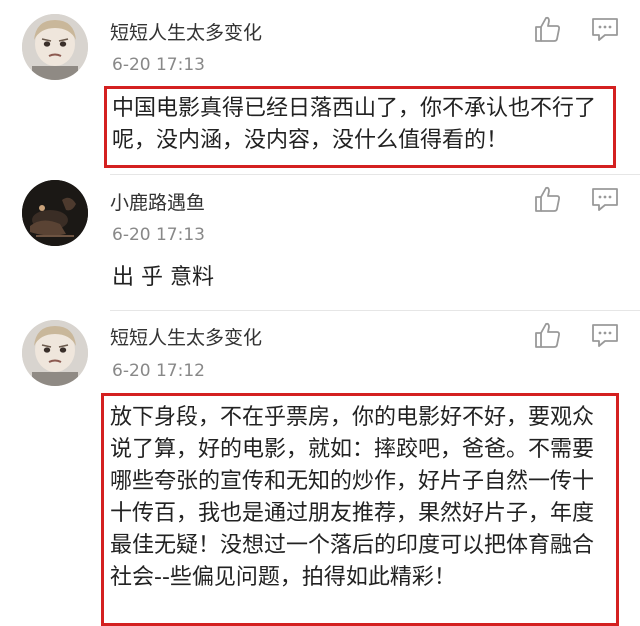 This screenshot has width=640, height=626. I want to click on comment-text: 出 乎 意料, so click(163, 277).